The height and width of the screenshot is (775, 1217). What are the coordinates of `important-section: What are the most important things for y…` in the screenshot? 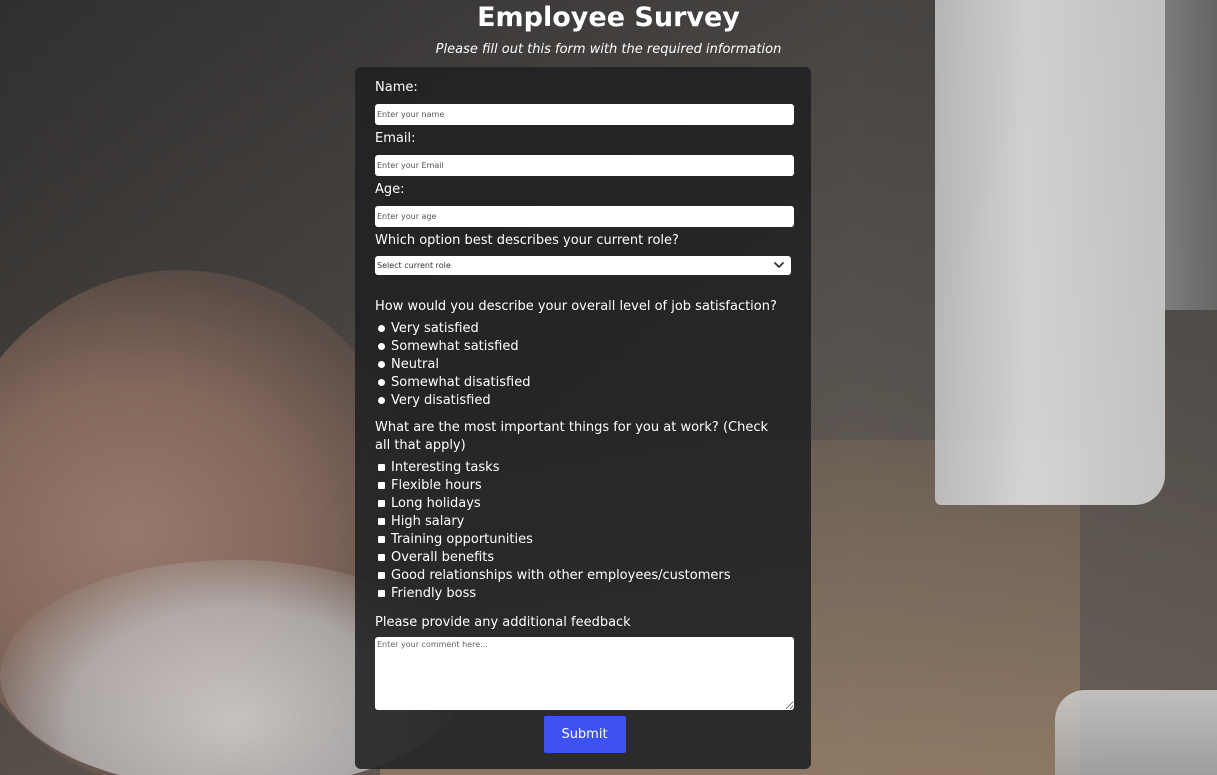 It's located at (584, 510).